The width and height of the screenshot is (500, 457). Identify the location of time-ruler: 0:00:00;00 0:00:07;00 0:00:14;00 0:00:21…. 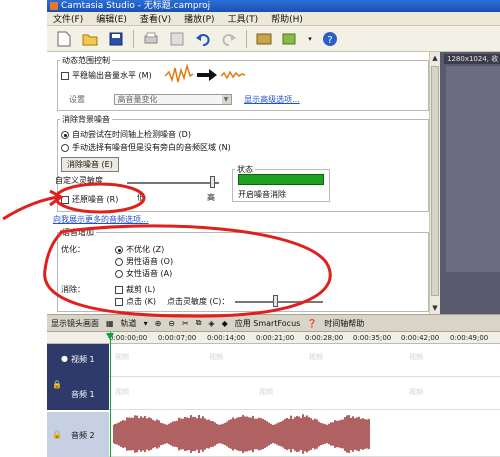
(273, 338).